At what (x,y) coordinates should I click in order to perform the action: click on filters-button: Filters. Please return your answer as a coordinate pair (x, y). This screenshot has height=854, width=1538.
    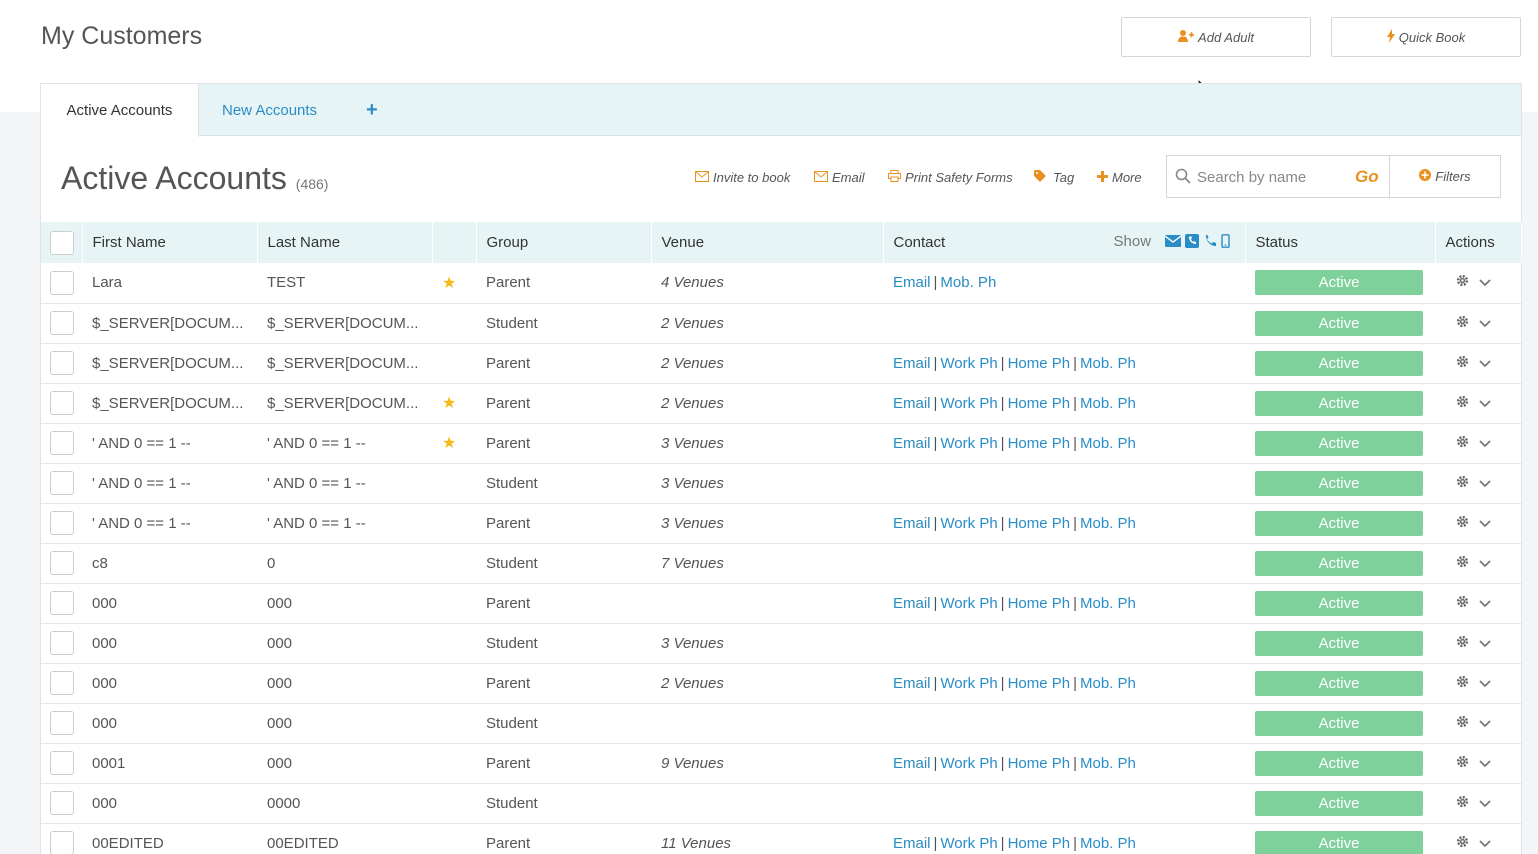
    Looking at the image, I should click on (1445, 176).